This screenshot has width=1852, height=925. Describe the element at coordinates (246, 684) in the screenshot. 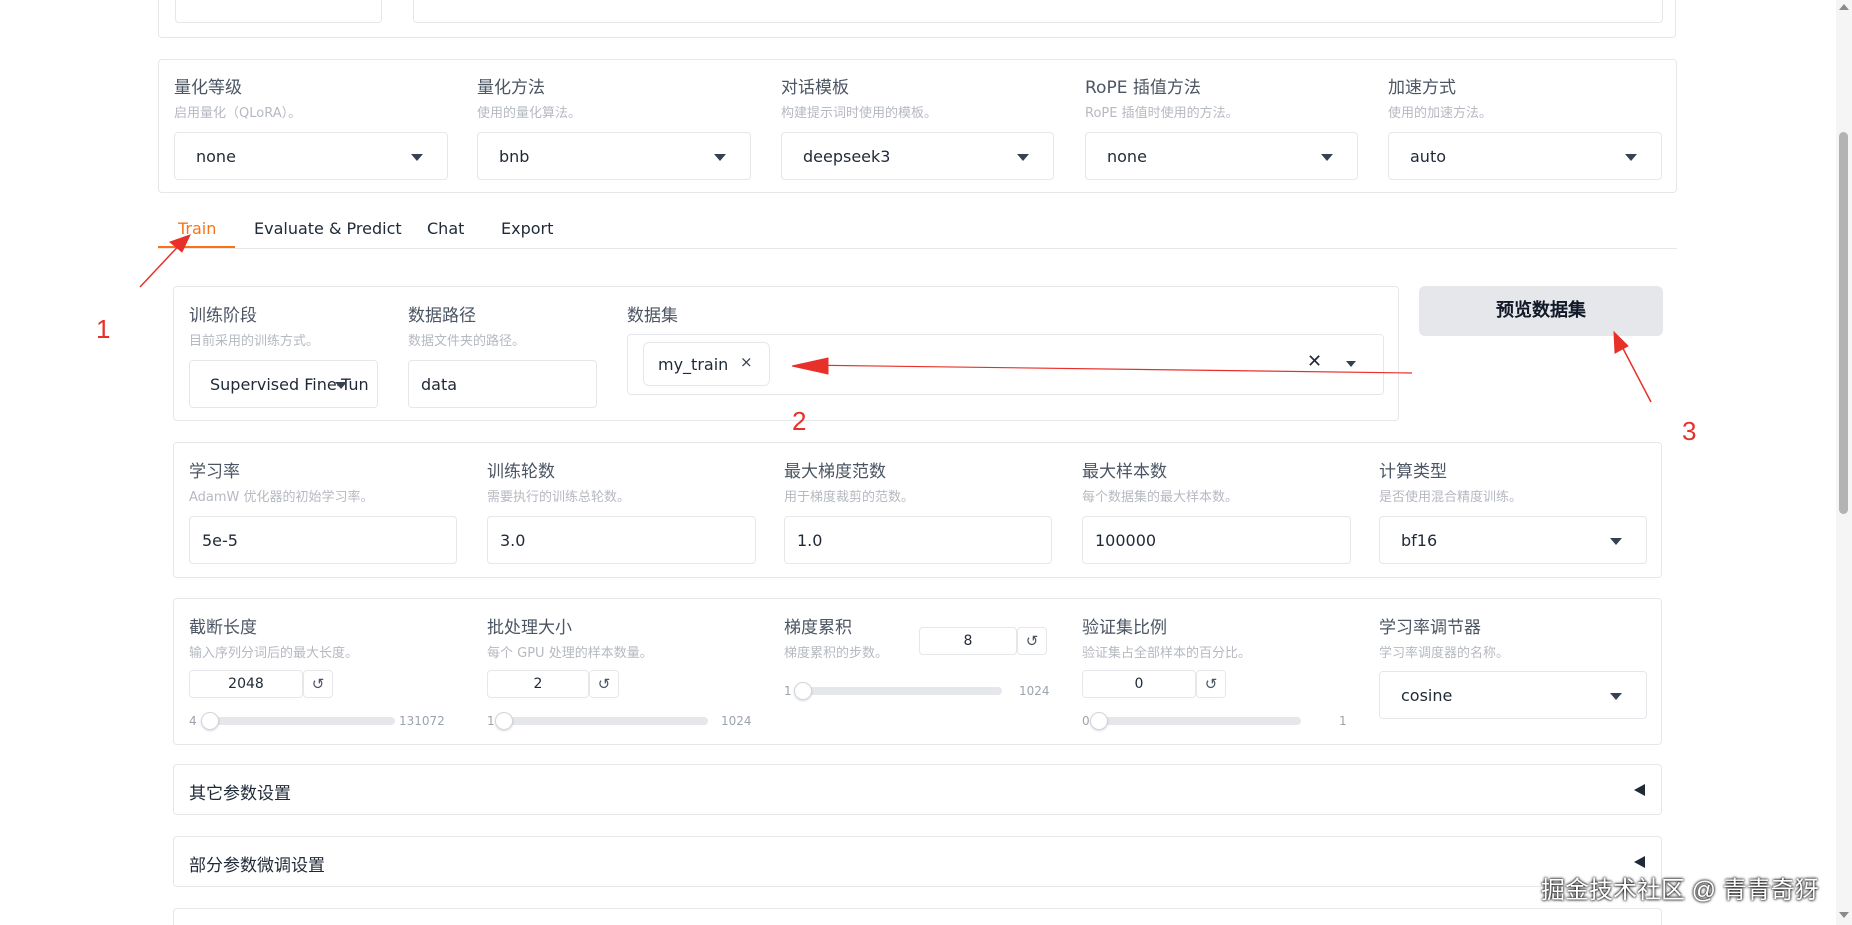

I see `cutoff-number: 2048` at that location.